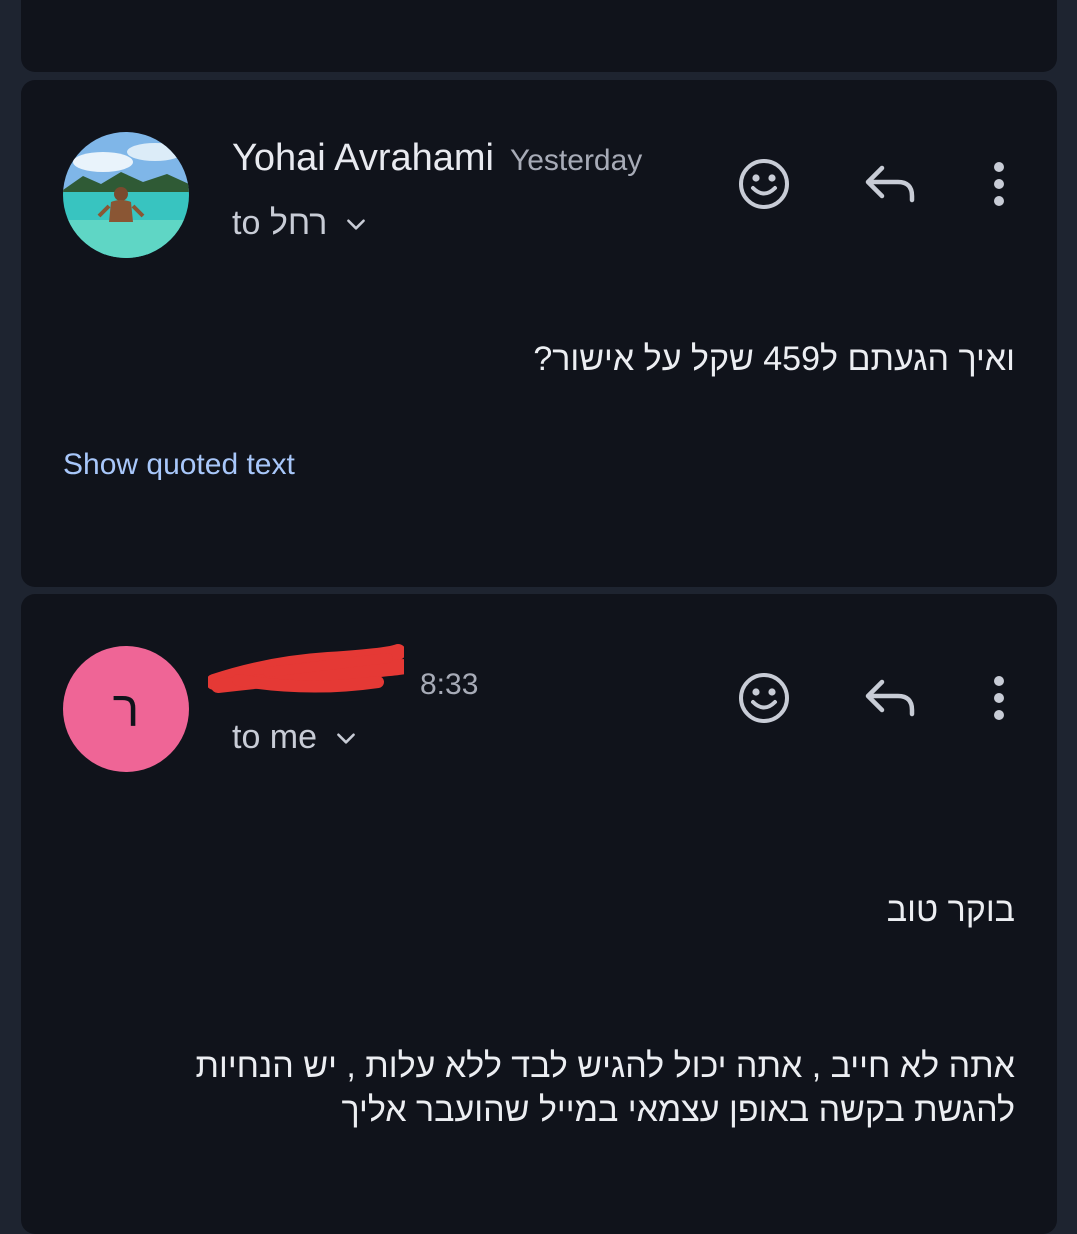  I want to click on message-body-greeting: בוקר טוב, so click(951, 910).